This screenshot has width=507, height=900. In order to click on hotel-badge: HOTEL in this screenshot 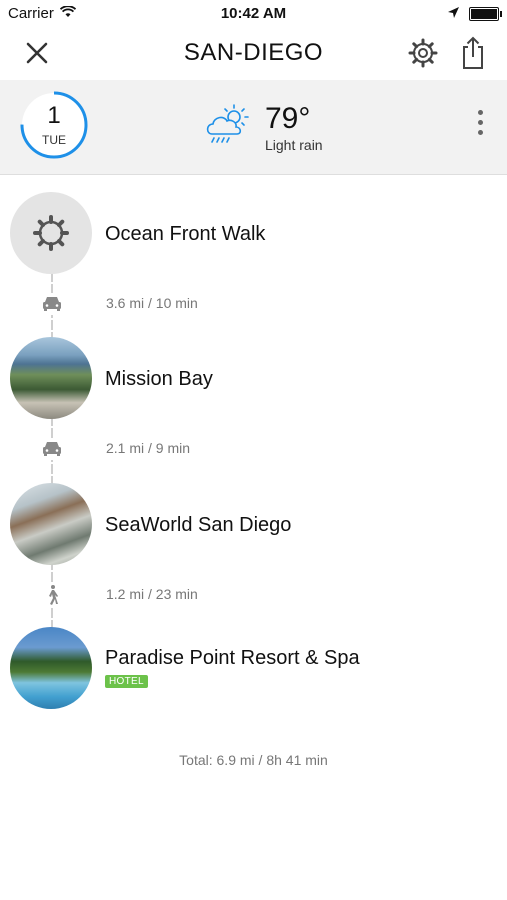, I will do `click(126, 681)`.